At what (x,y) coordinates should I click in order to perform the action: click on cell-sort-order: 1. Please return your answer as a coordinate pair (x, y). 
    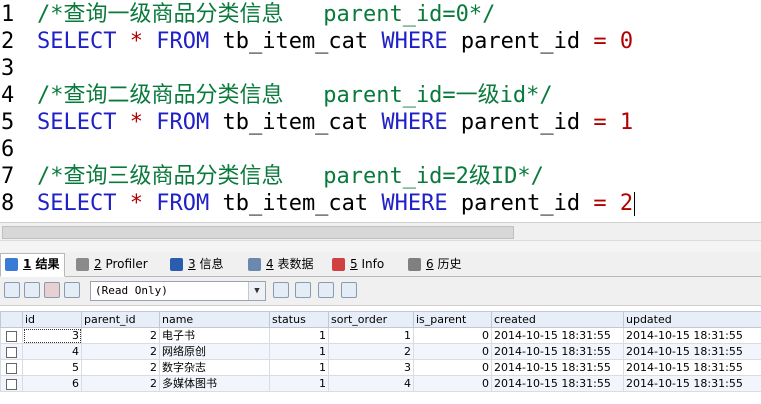
    Looking at the image, I should click on (371, 335).